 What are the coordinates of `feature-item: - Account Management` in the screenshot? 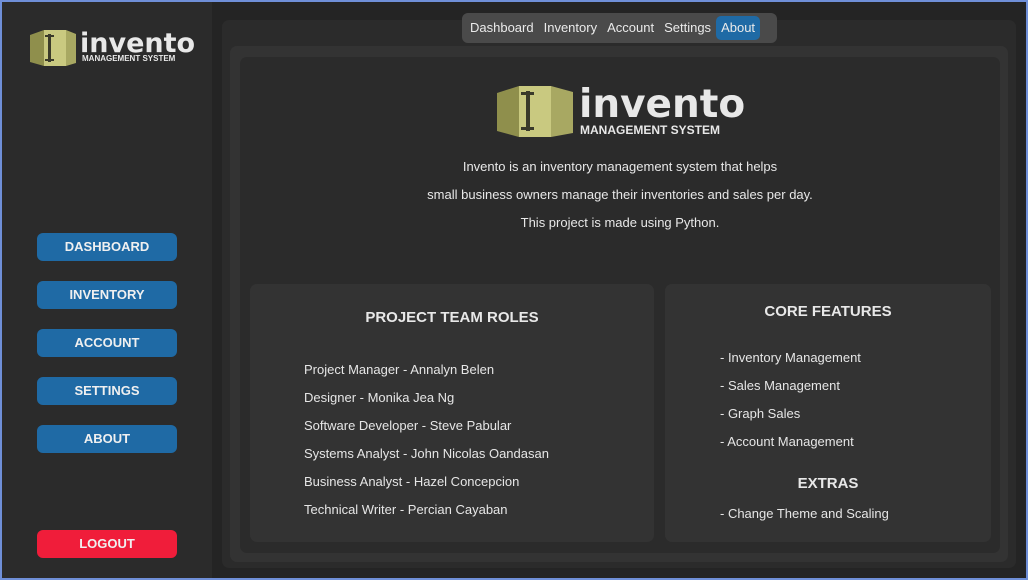 It's located at (787, 441).